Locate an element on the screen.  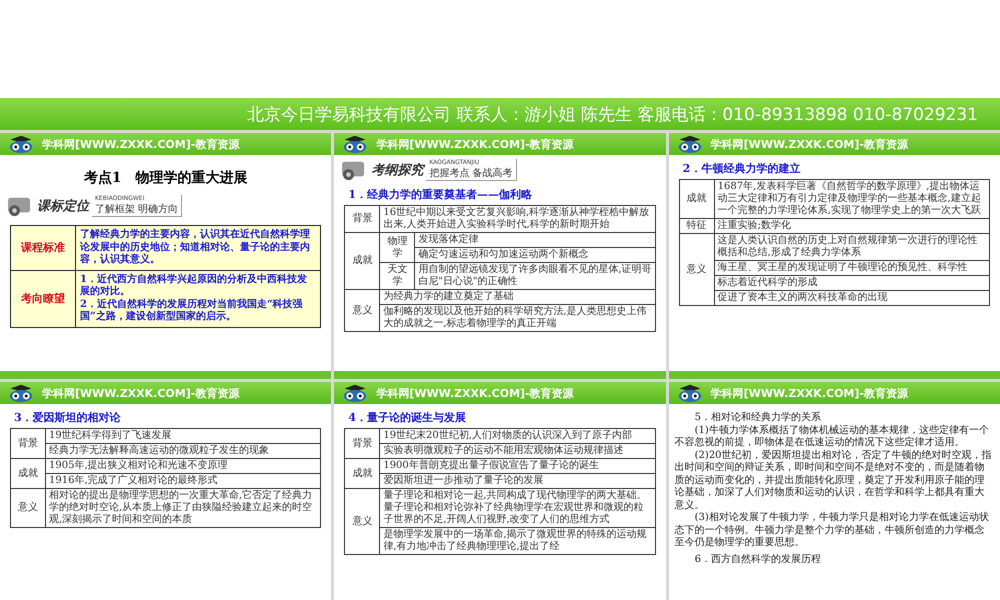
table-cell: 物理学 is located at coordinates (397, 247).